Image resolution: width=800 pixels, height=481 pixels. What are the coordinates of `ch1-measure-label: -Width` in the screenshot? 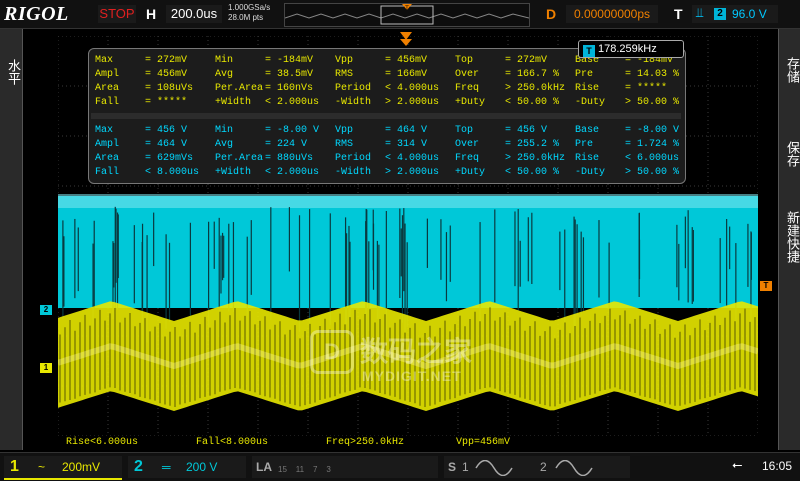 It's located at (353, 102).